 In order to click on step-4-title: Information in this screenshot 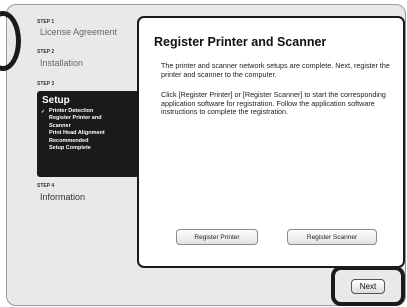, I will do `click(63, 197)`.